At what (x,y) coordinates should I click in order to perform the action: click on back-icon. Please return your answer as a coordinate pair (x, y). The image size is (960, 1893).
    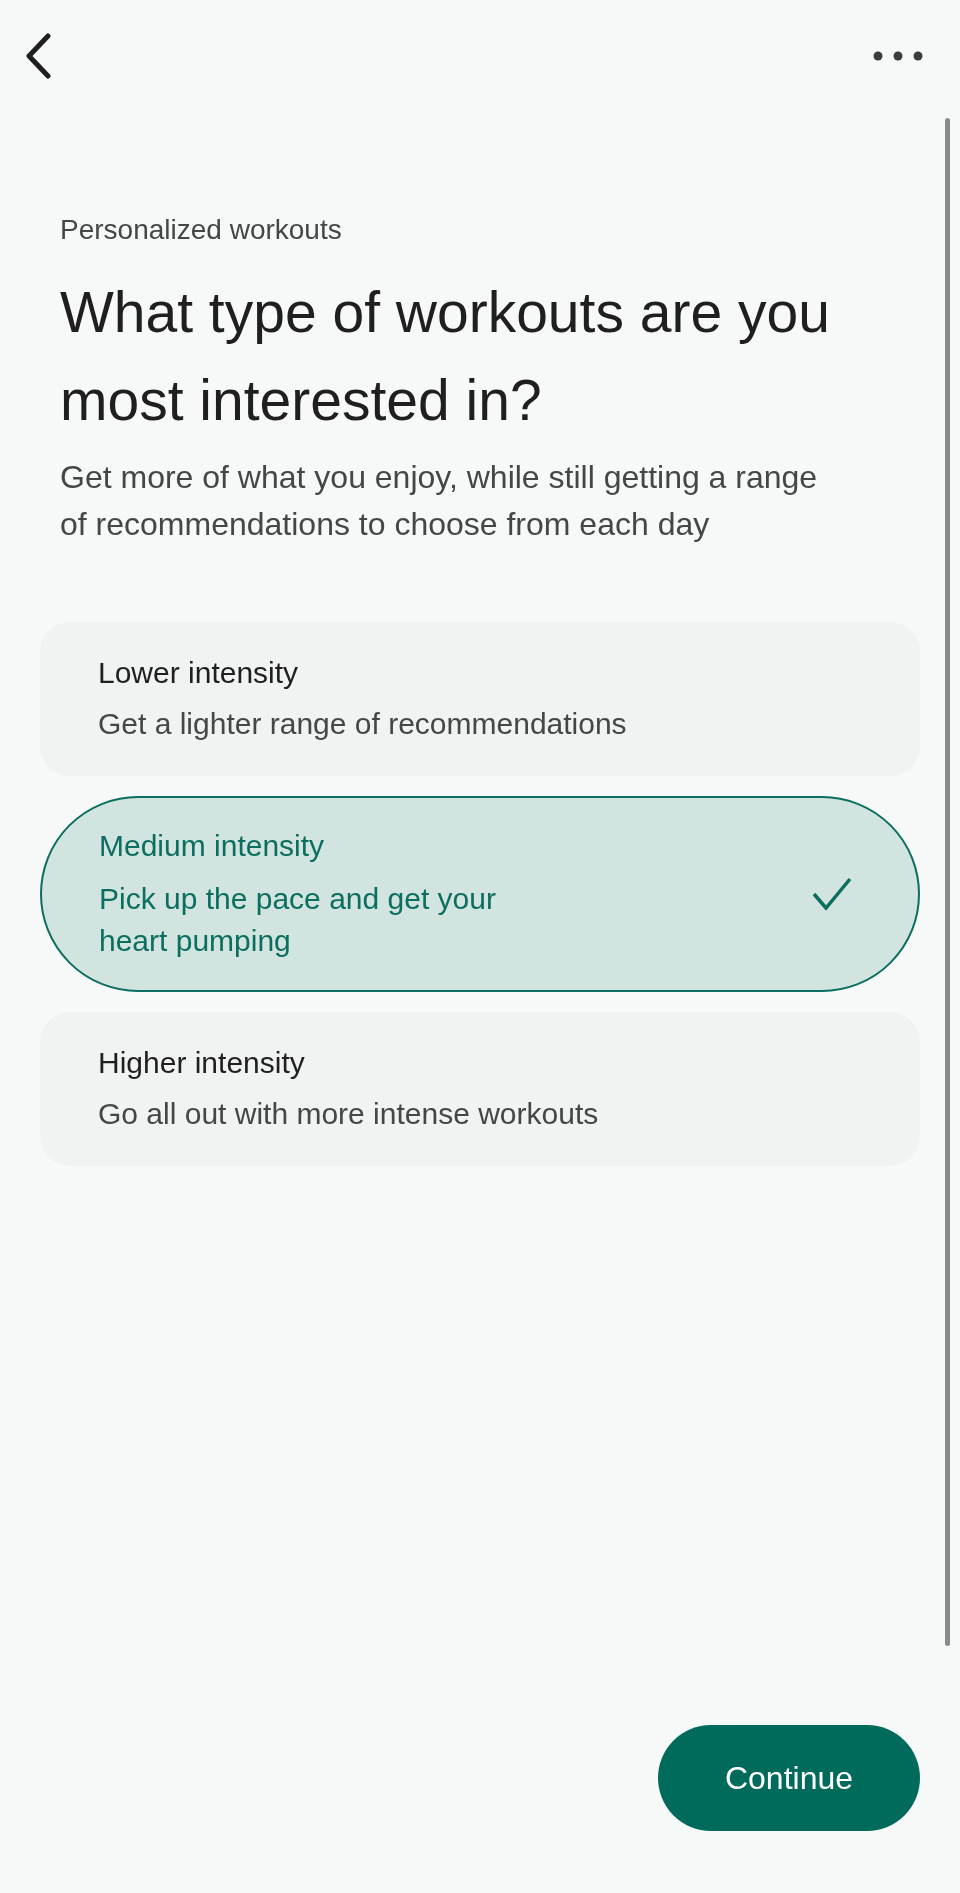
    Looking at the image, I should click on (38, 56).